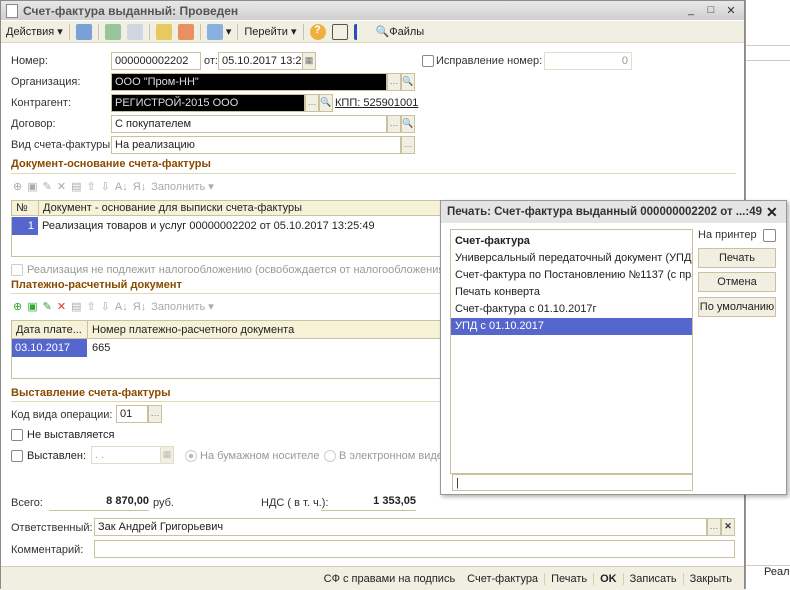 This screenshot has width=790, height=590. Describe the element at coordinates (372, 32) in the screenshot. I see `toolbar: Действия ▾ ▾ Перейти ▾ ? 🔍Файлы` at that location.